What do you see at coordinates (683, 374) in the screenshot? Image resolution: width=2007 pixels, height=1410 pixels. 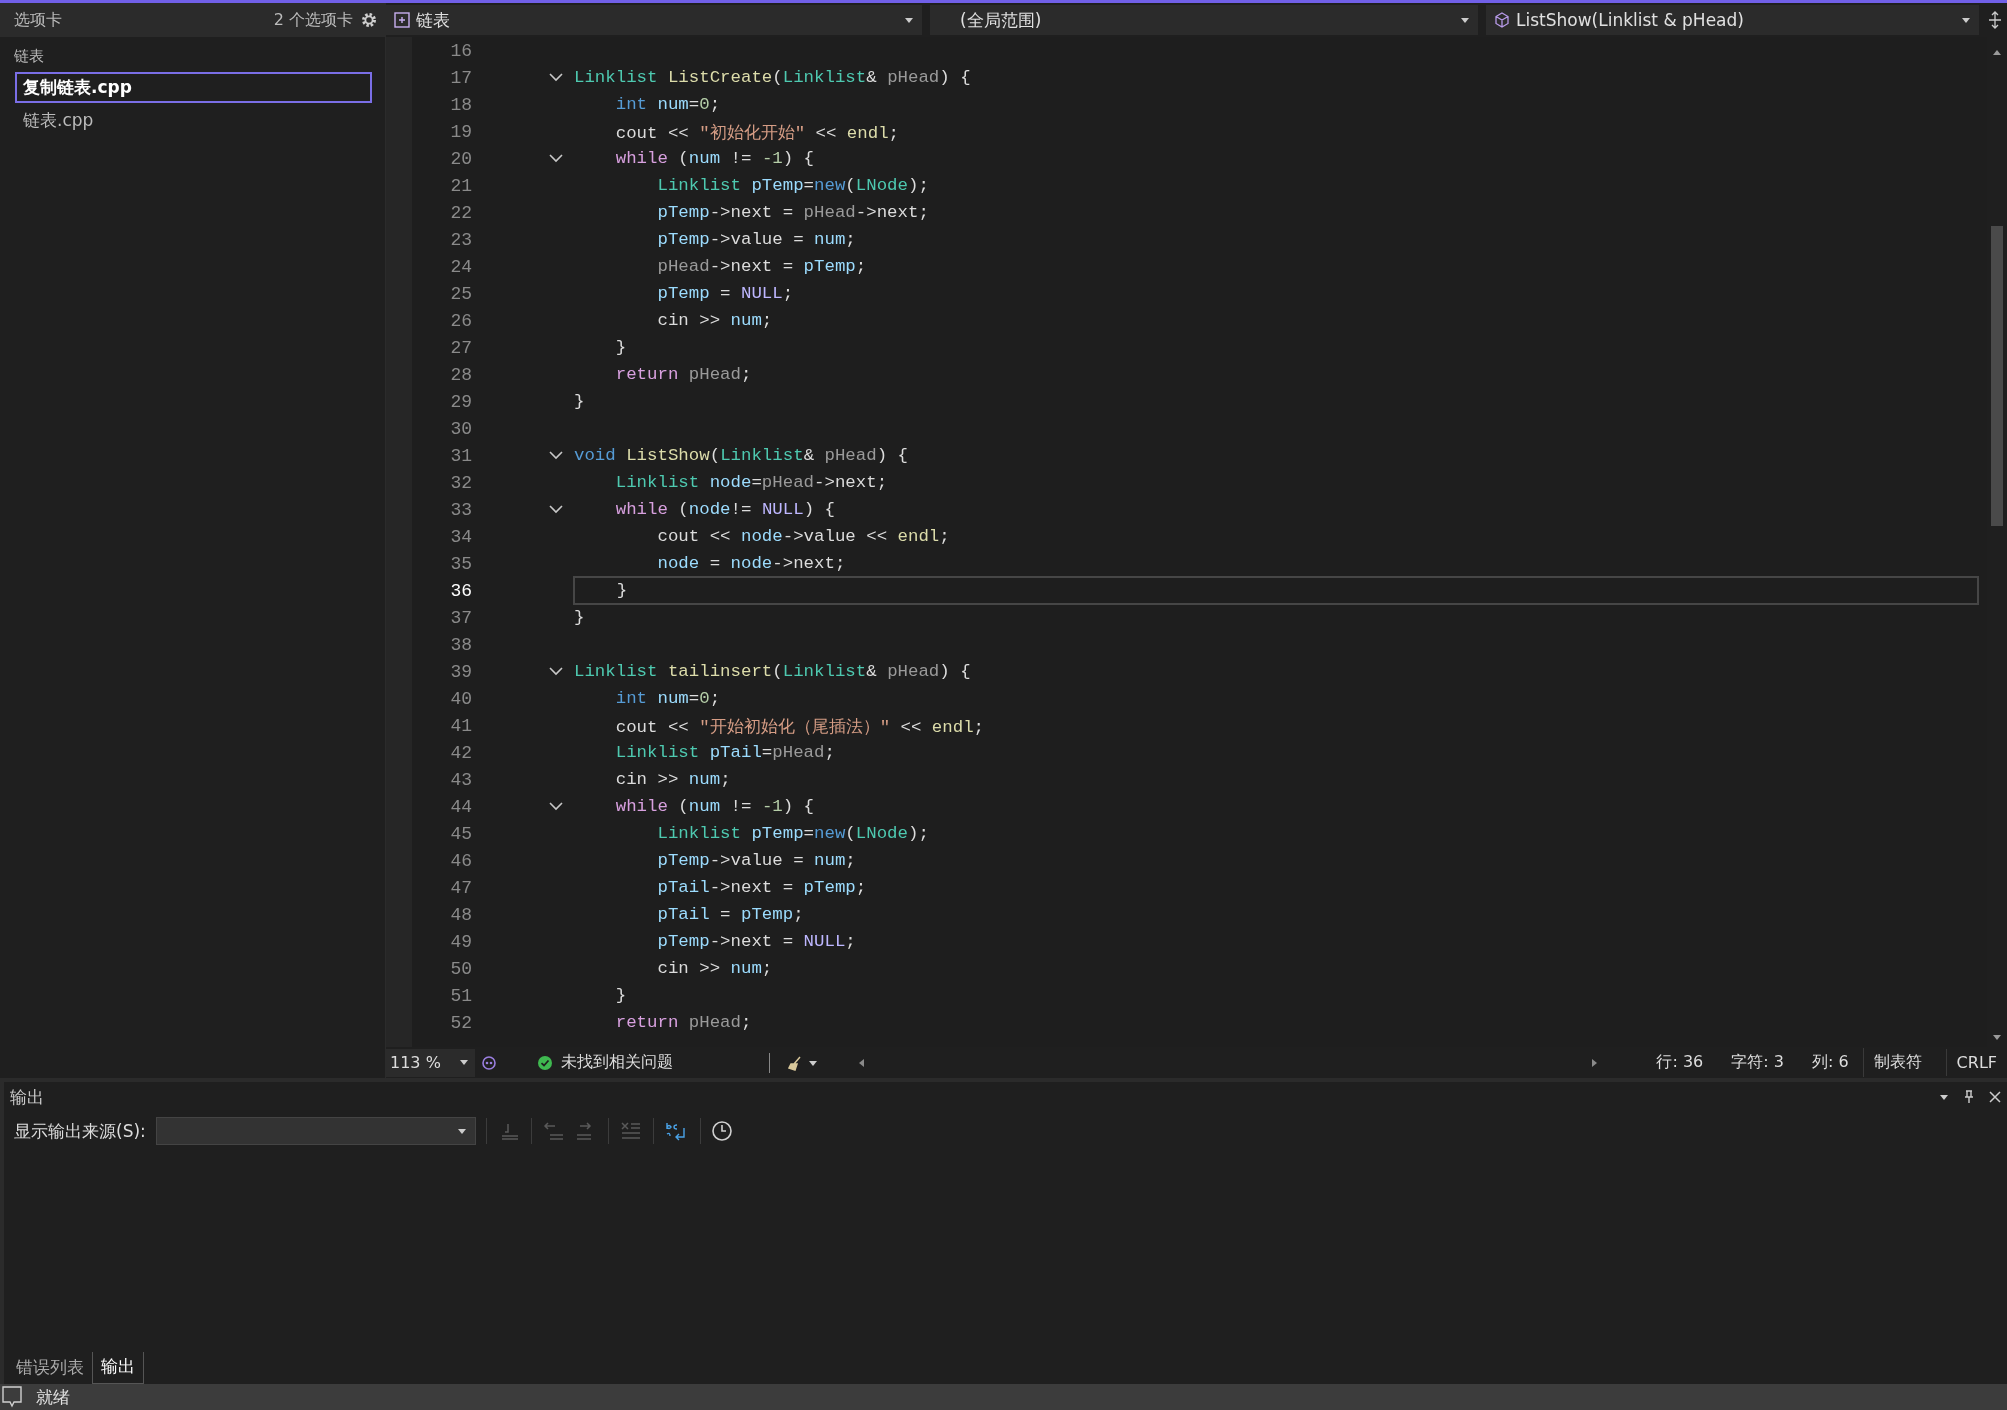 I see `code-line: return pHead;` at bounding box center [683, 374].